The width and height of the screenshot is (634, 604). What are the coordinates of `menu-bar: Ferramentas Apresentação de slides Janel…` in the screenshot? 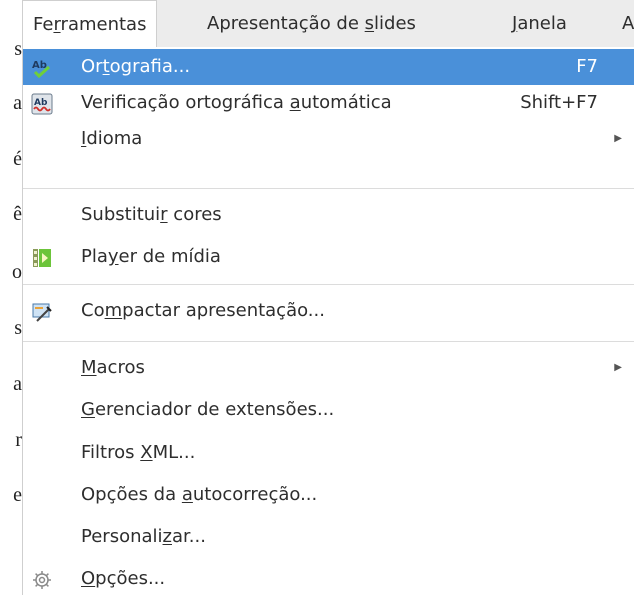 It's located at (328, 24).